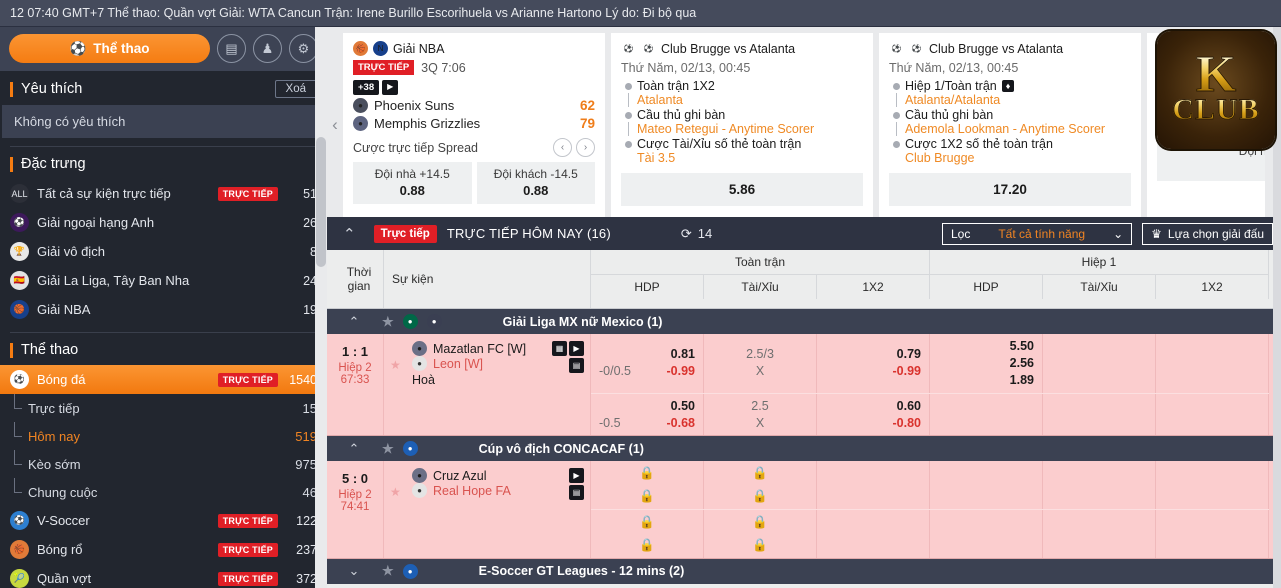 The image size is (1281, 588). Describe the element at coordinates (303, 379) in the screenshot. I see `sport-item-count: 1540` at that location.